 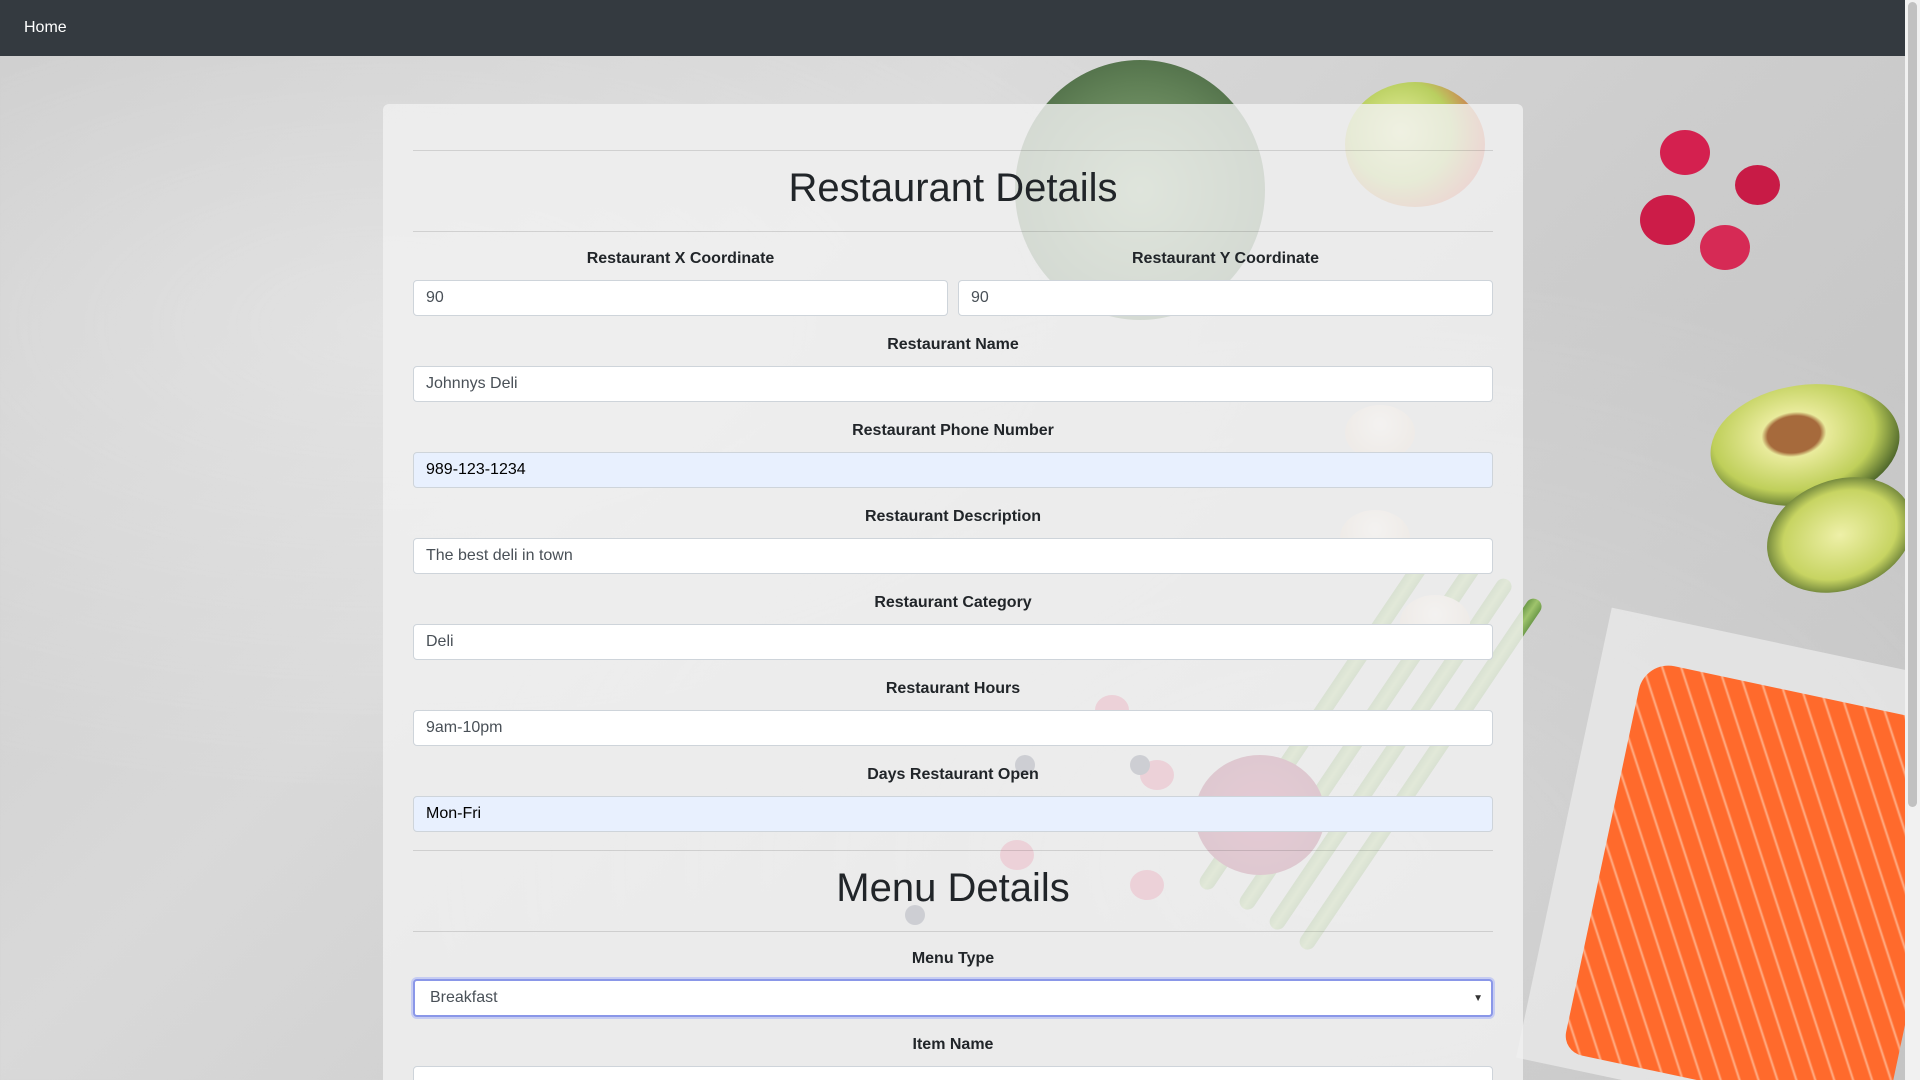 I want to click on y-coordinate-label: Restaurant Y Coordinate, so click(x=1225, y=258).